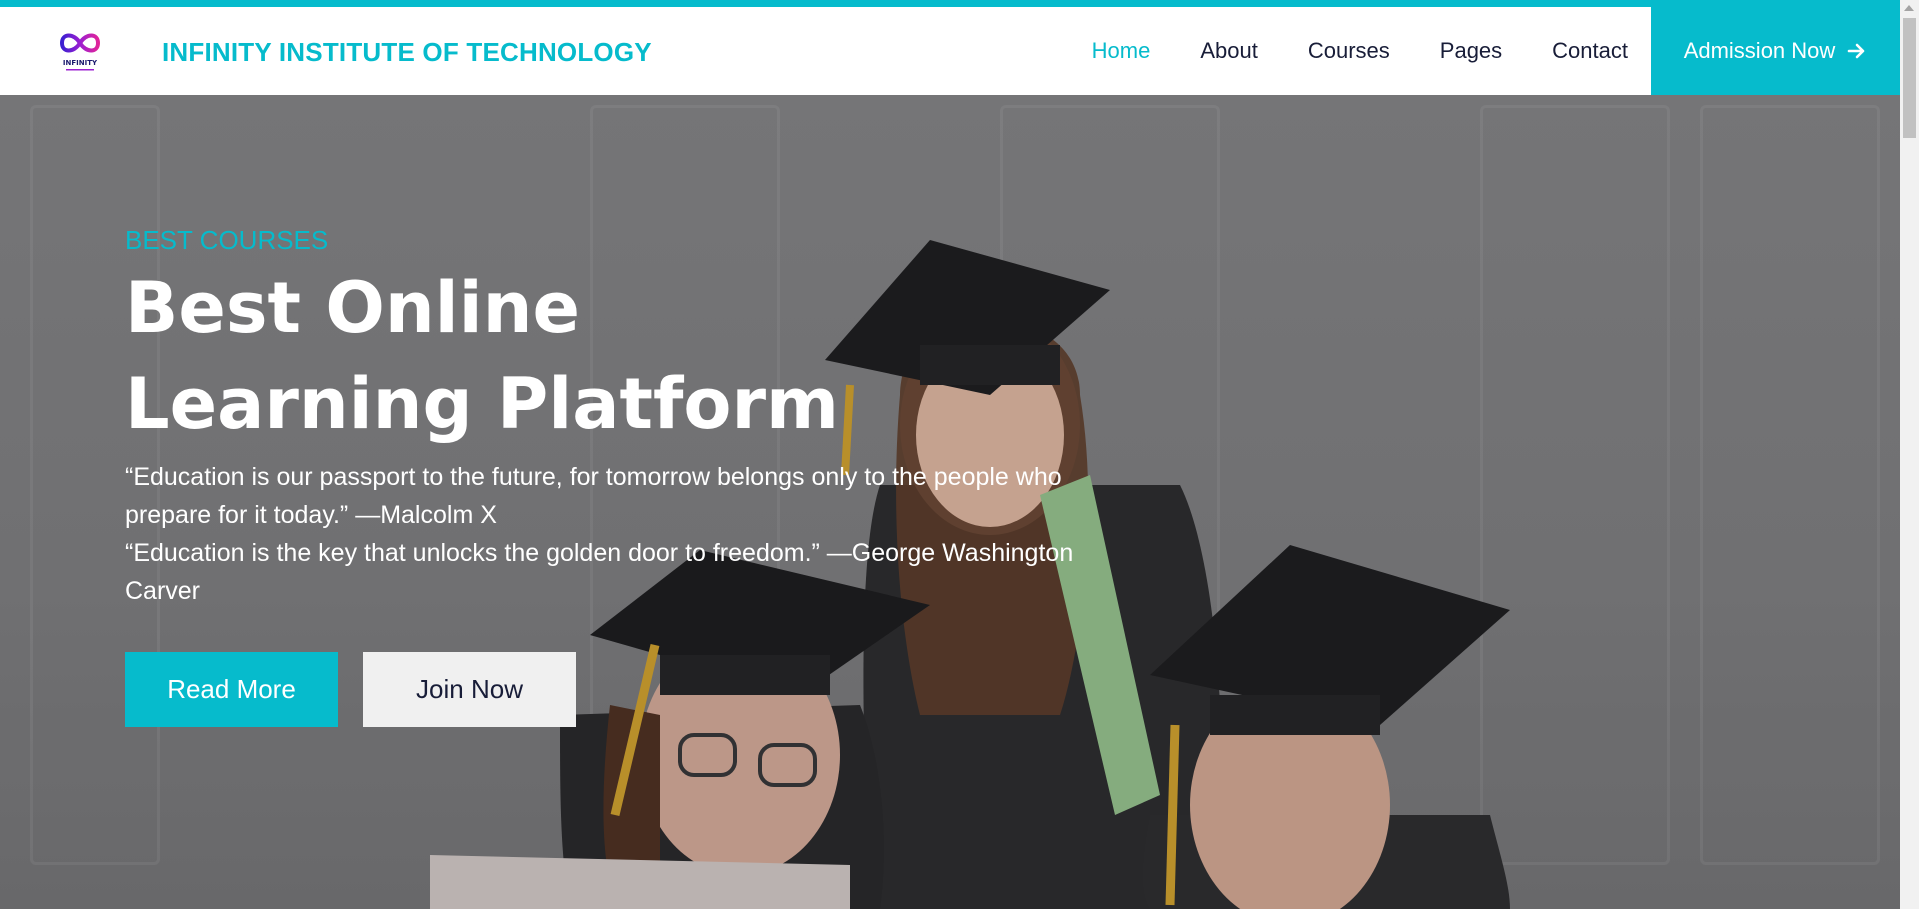  Describe the element at coordinates (1471, 51) in the screenshot. I see `nav-link-pages: Pages` at that location.